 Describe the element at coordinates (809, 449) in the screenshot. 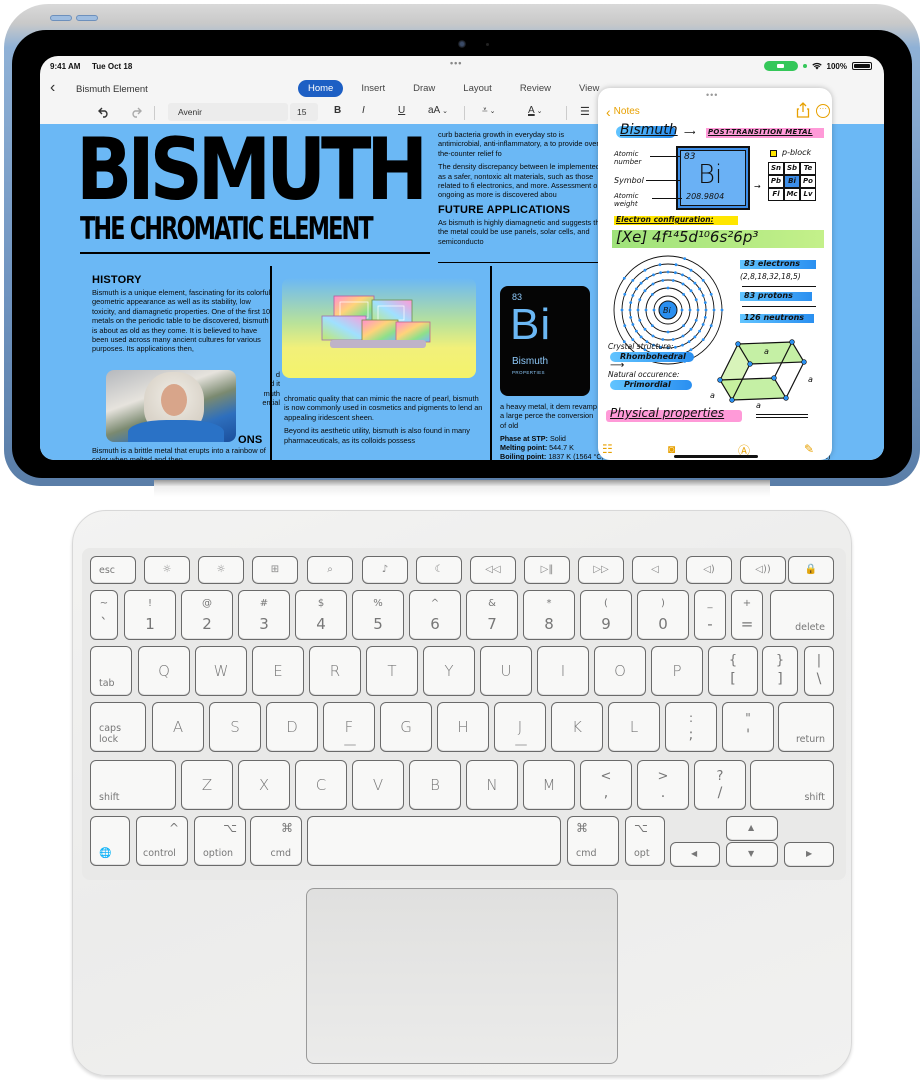

I see `compose-icon: ✎` at that location.